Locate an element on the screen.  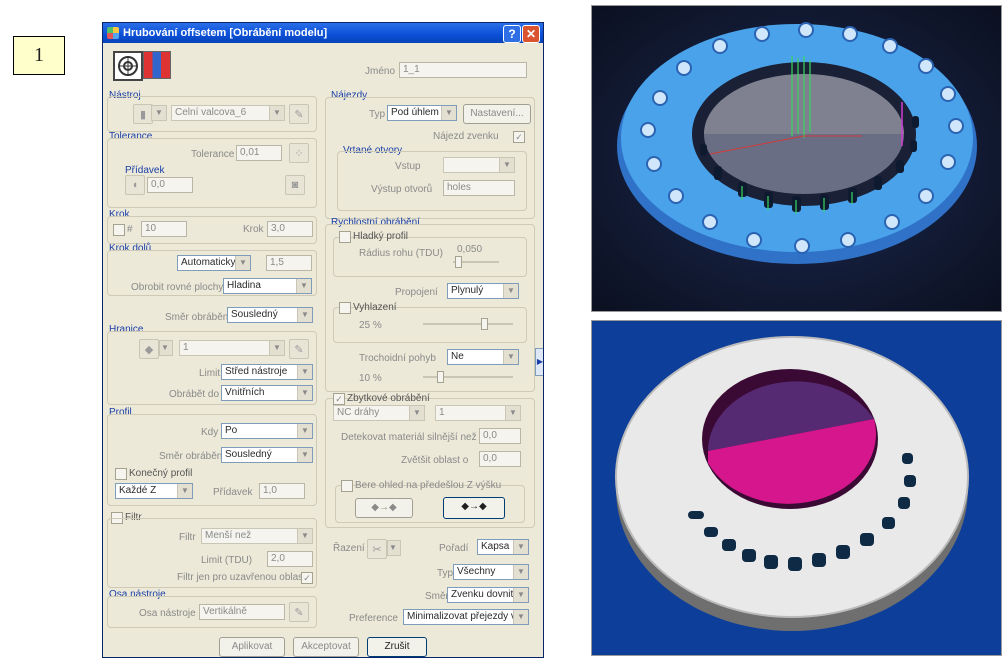
profile-allowance-label: Přídavek is located at coordinates (233, 492).